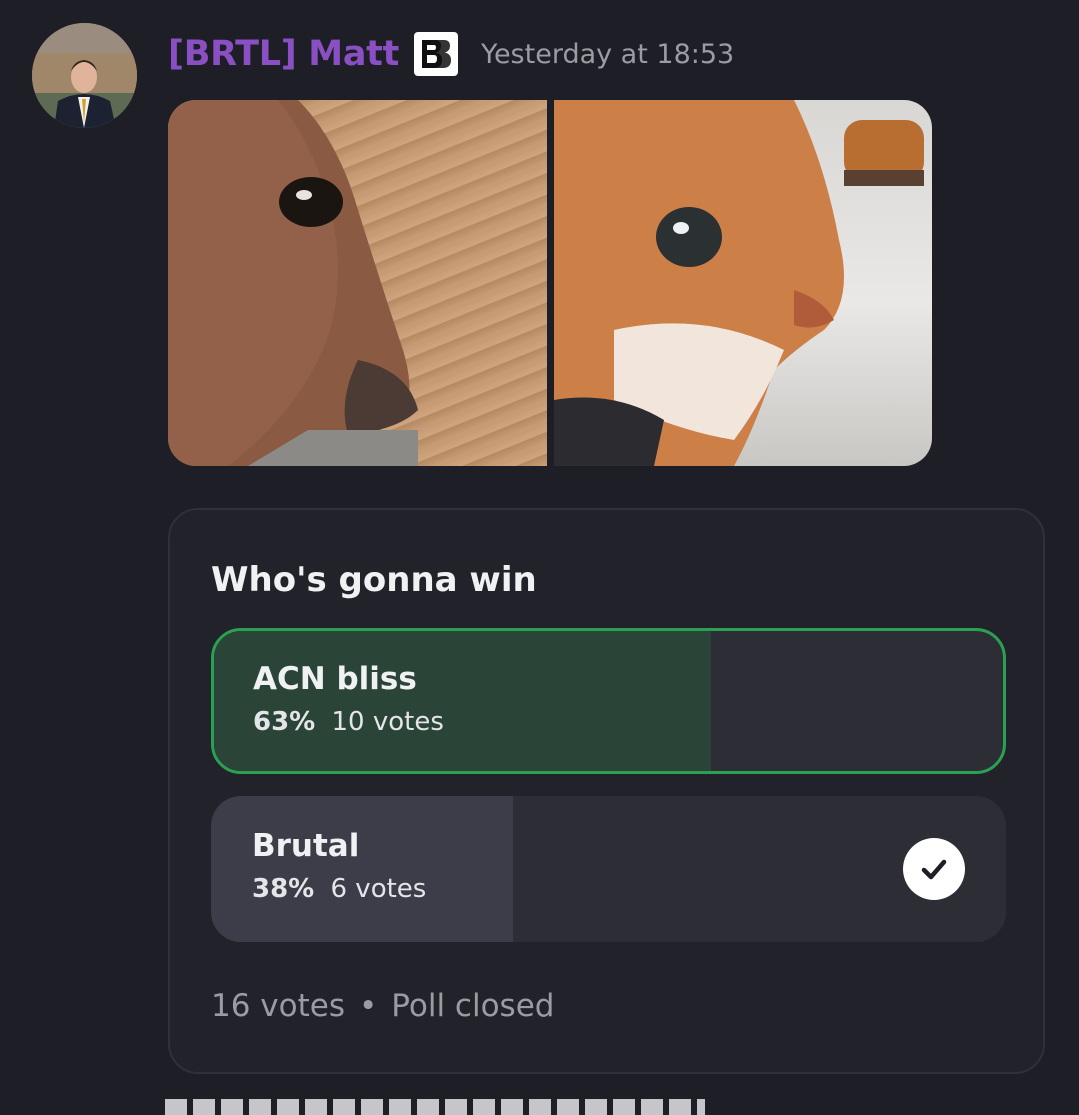 The image size is (1079, 1115). Describe the element at coordinates (608, 701) in the screenshot. I see `poll-answer-acn-bliss: ACN bliss 63% 10 votes` at that location.